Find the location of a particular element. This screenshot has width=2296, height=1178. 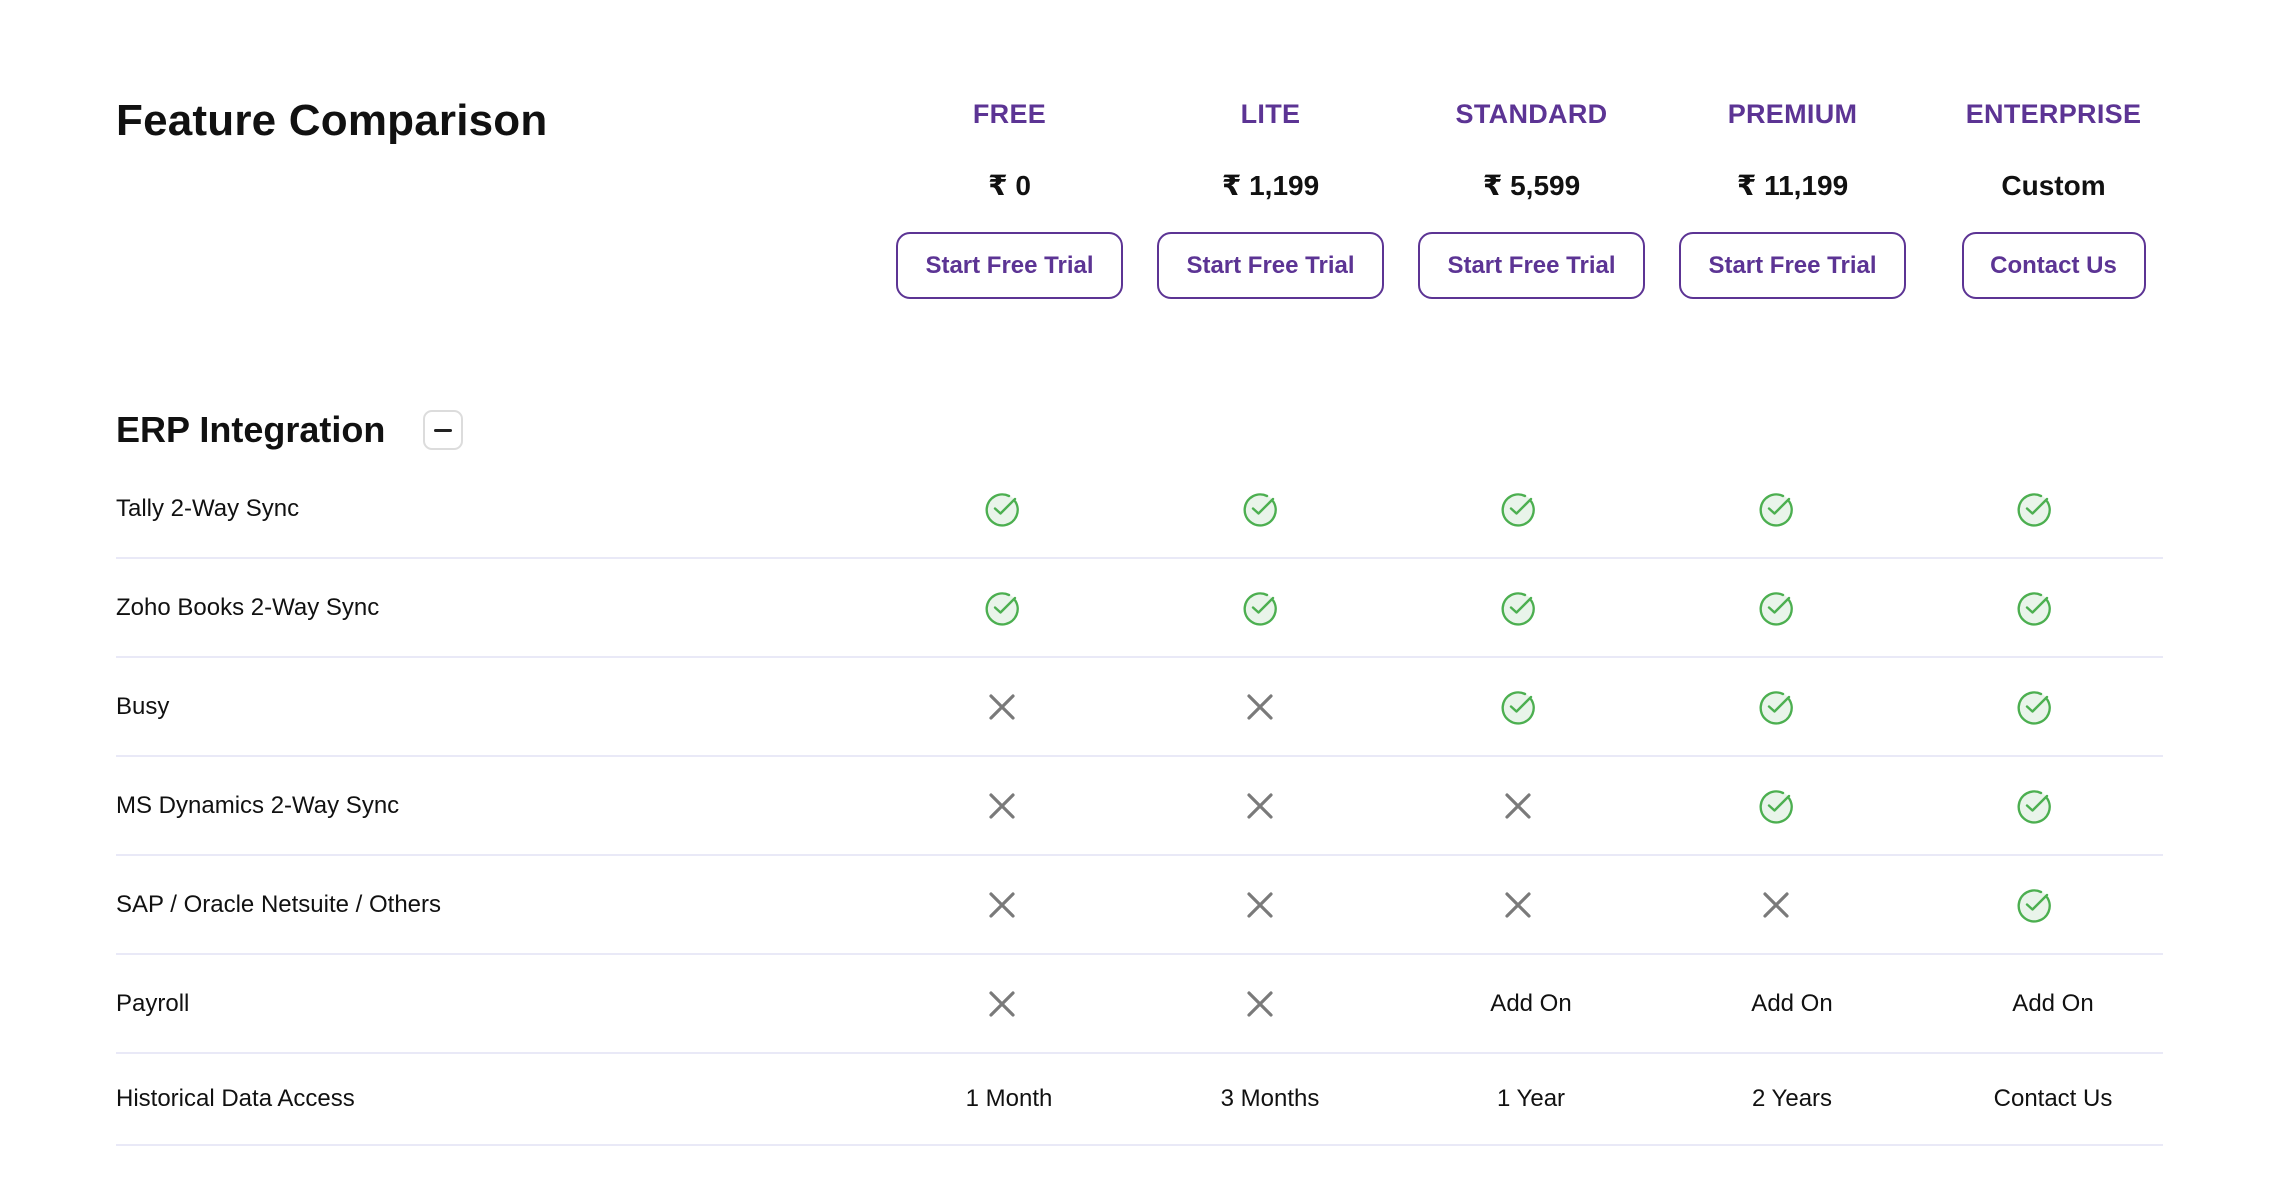

plan-price: ₹ 1,199 is located at coordinates (1270, 185).